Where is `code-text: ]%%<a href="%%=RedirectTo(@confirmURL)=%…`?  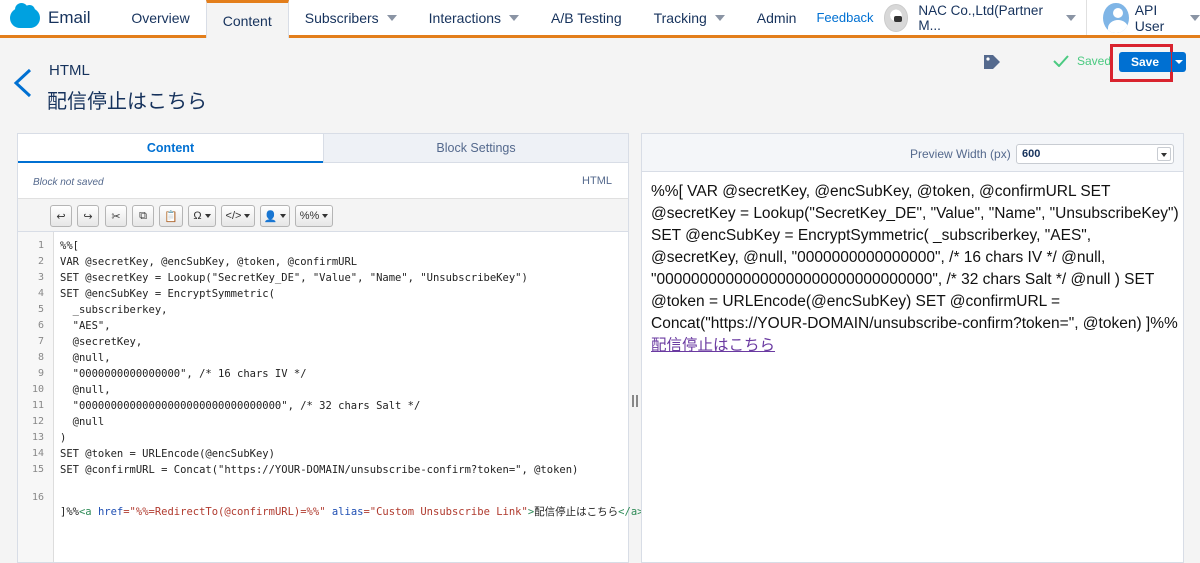 code-text: ]%%<a href="%%=RedirectTo(@confirmURL)=%… is located at coordinates (352, 512).